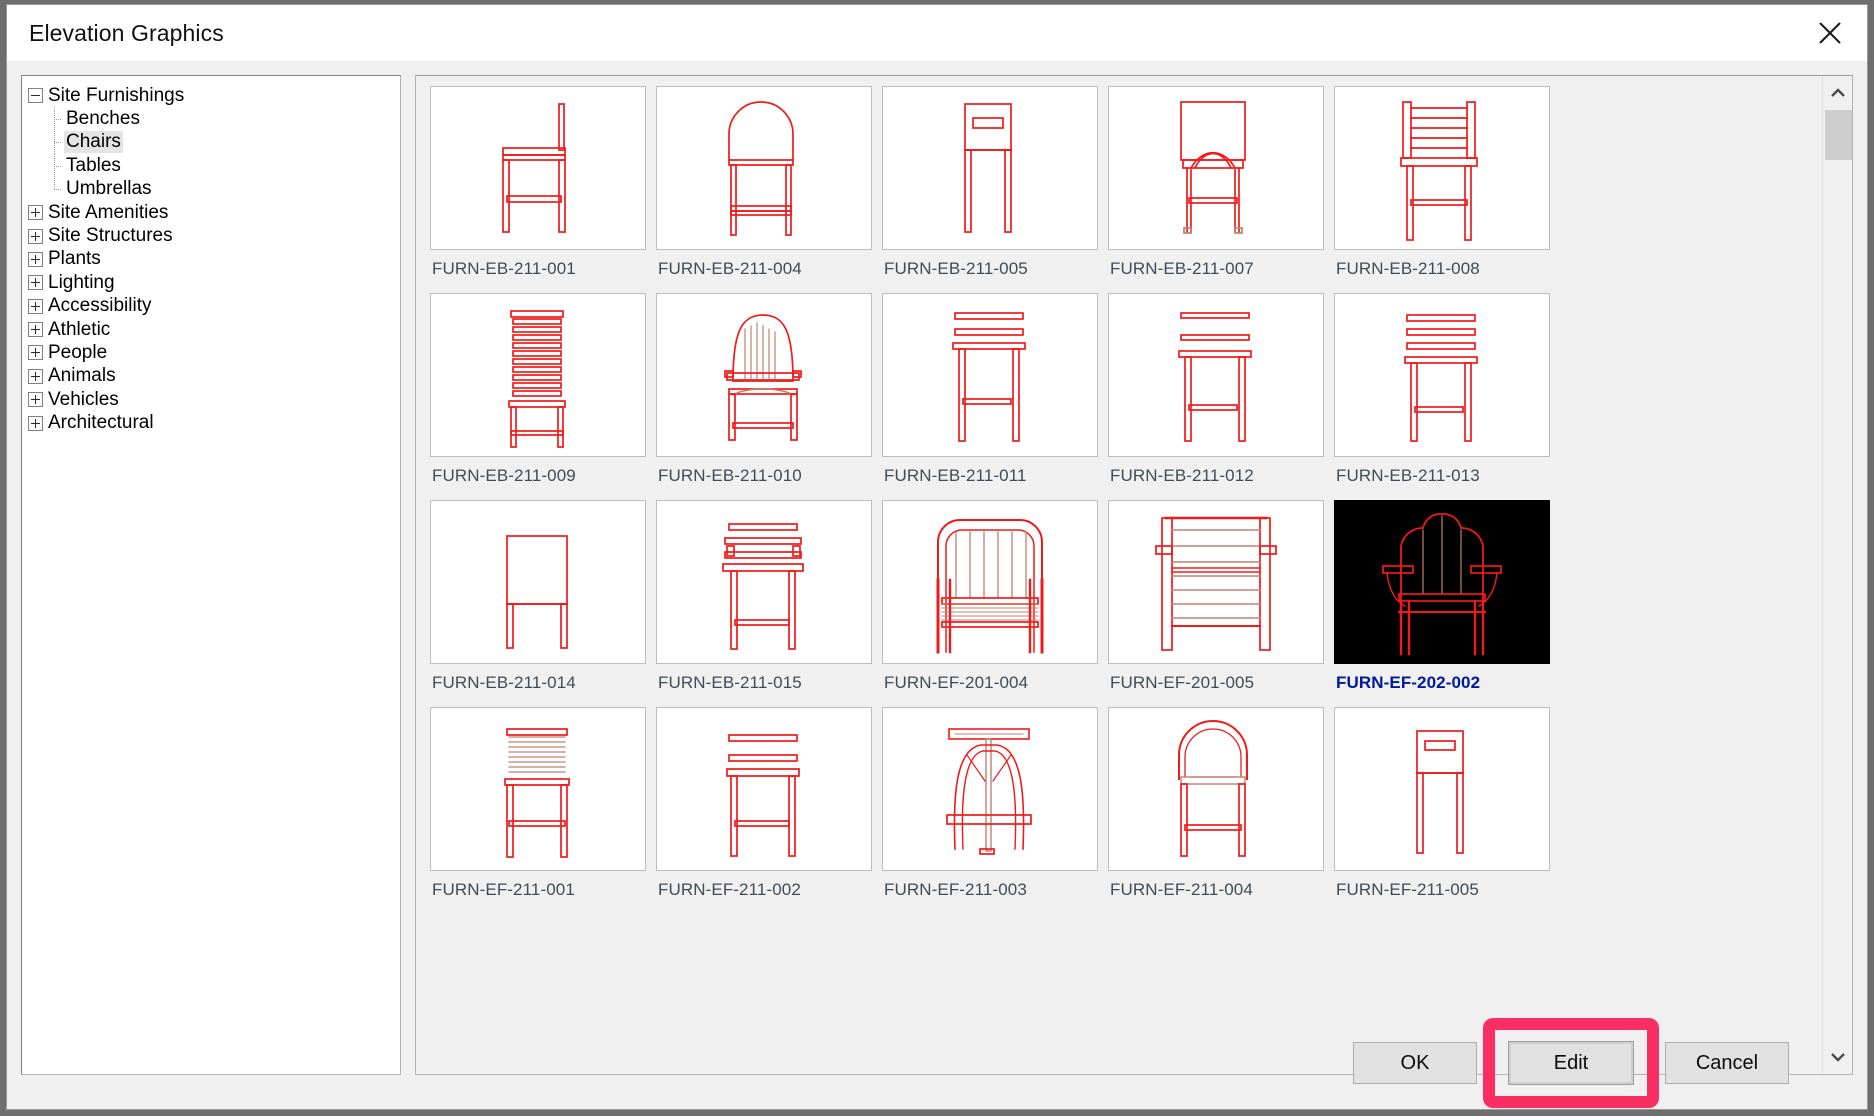  I want to click on tree-item-label: Site Furnishings, so click(116, 95).